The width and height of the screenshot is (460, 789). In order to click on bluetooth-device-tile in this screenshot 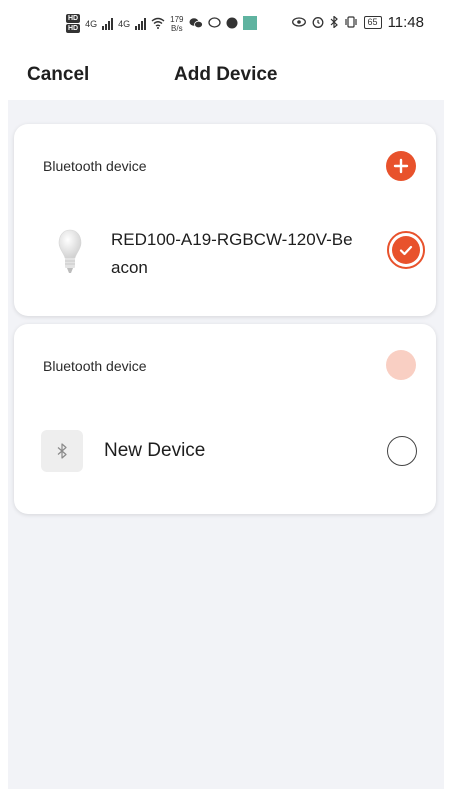, I will do `click(62, 451)`.